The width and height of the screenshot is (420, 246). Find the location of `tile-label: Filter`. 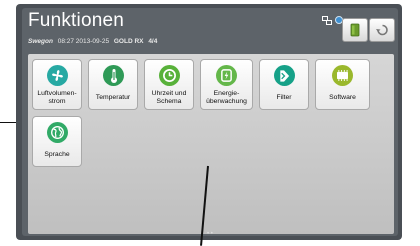

tile-label: Filter is located at coordinates (284, 97).